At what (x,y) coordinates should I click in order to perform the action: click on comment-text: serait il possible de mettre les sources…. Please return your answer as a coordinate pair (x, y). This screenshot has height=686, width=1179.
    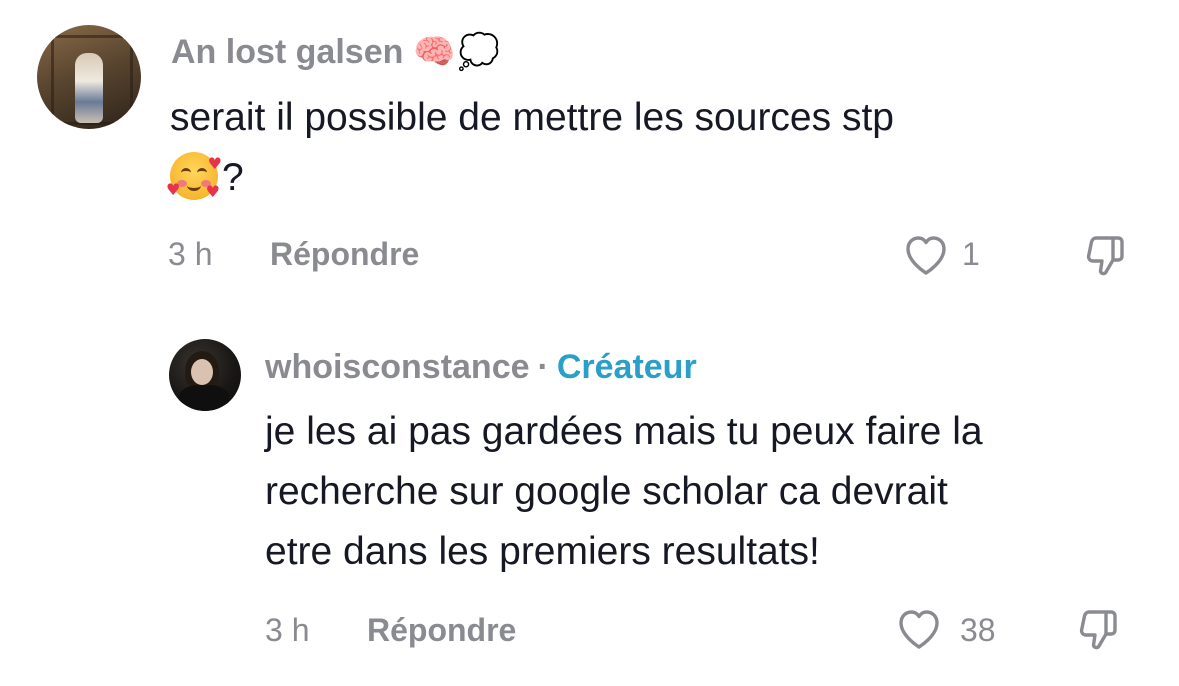
    Looking at the image, I should click on (530, 148).